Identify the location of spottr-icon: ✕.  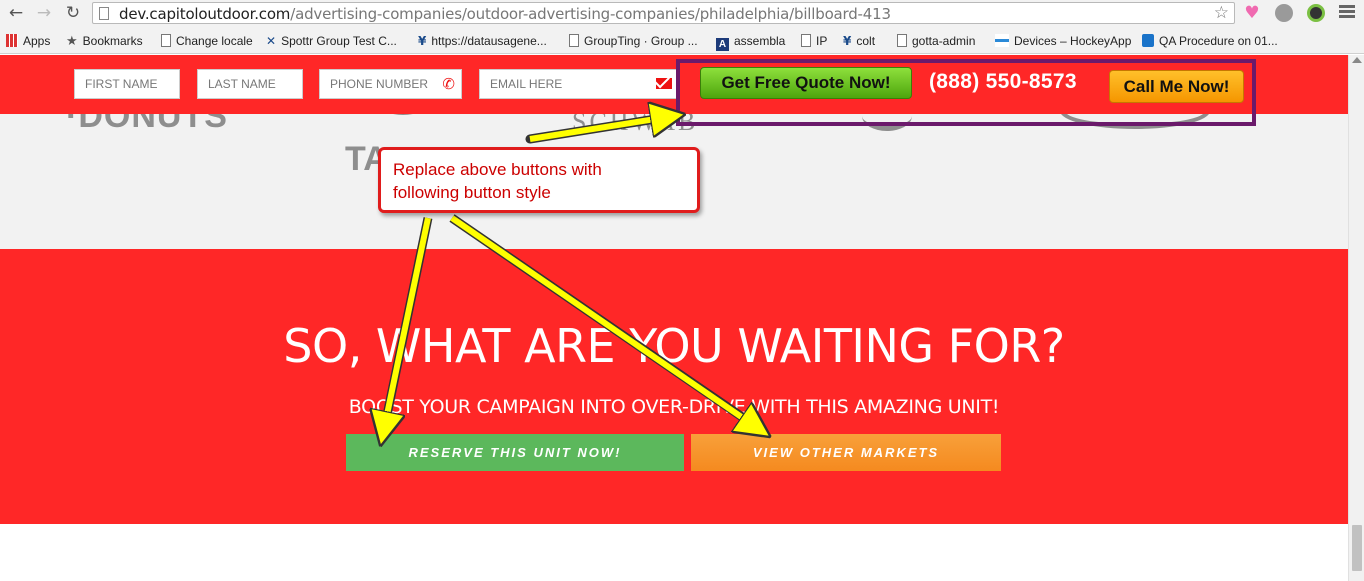
(271, 41).